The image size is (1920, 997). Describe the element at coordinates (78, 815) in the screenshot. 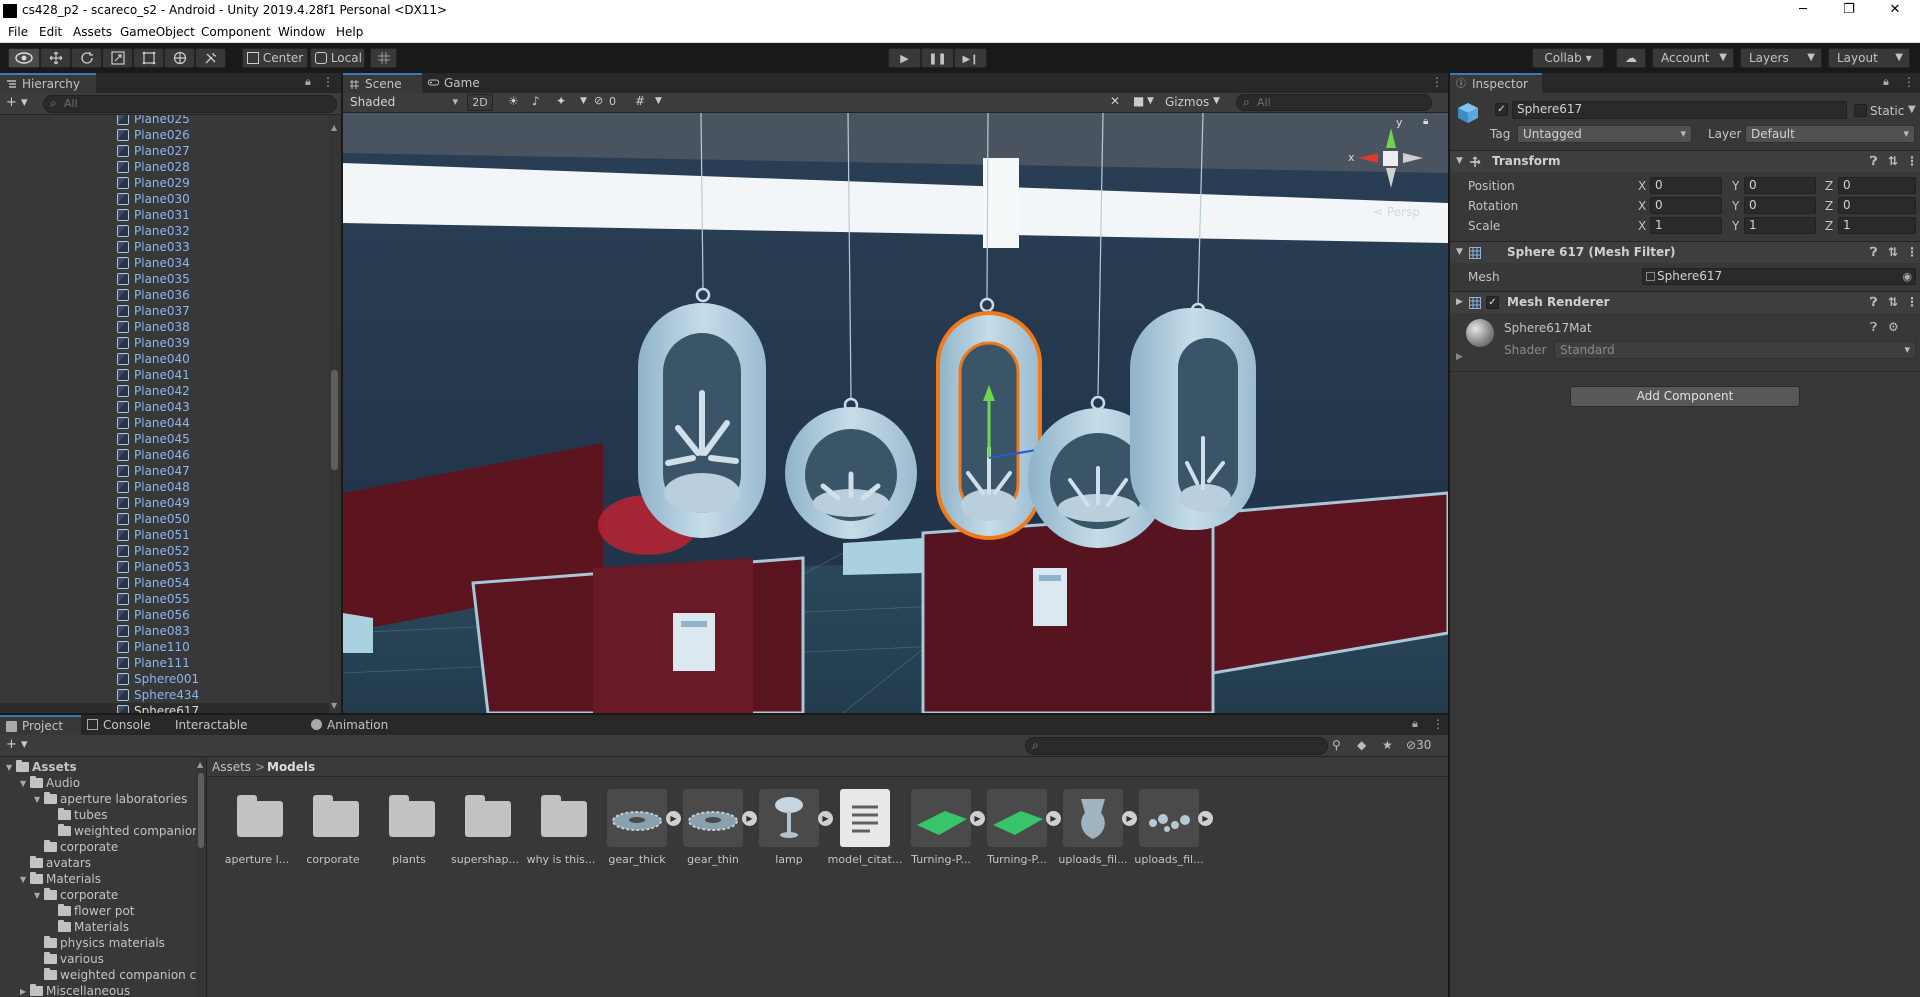

I see `project-tree-item: tubes` at that location.